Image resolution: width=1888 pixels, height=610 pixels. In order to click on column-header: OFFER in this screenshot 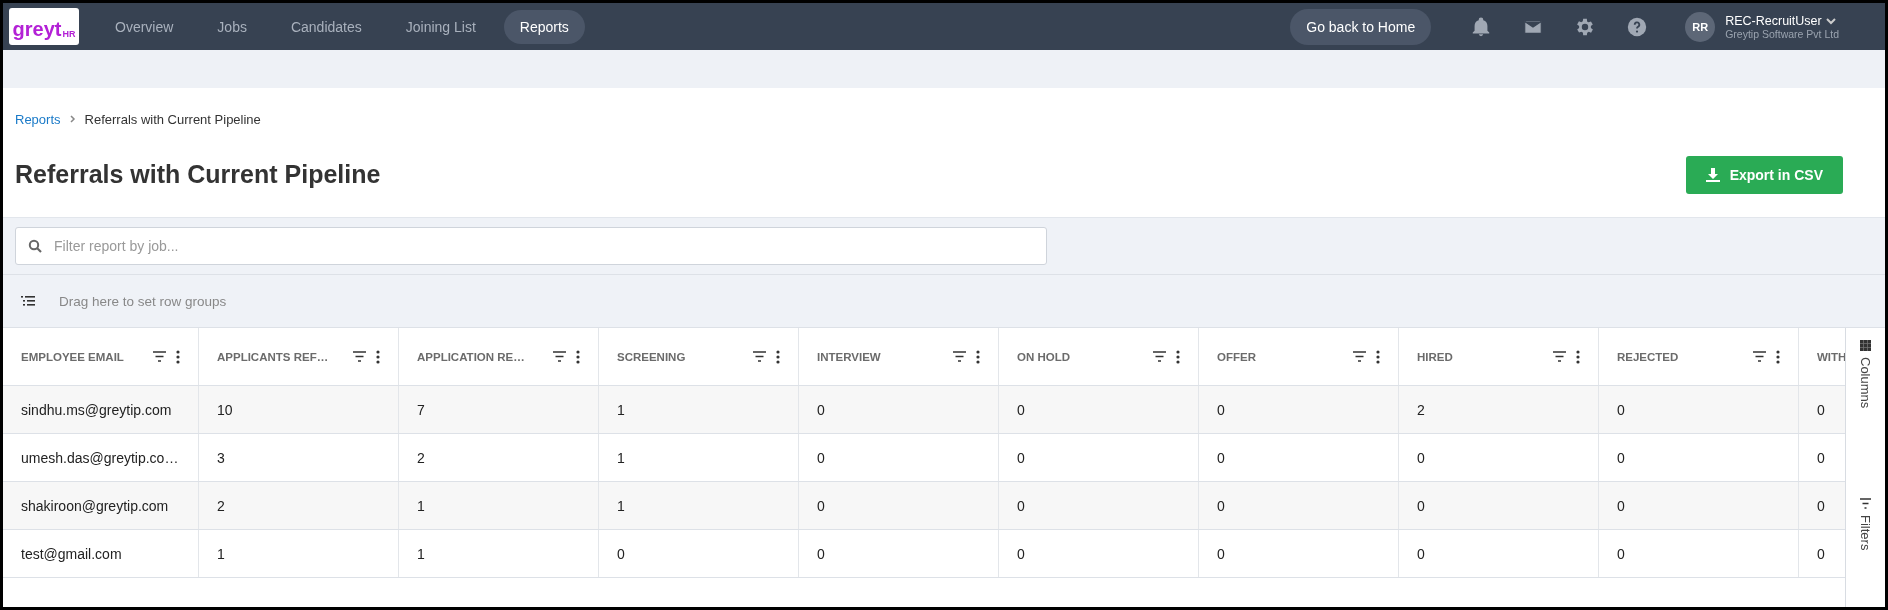, I will do `click(1299, 356)`.